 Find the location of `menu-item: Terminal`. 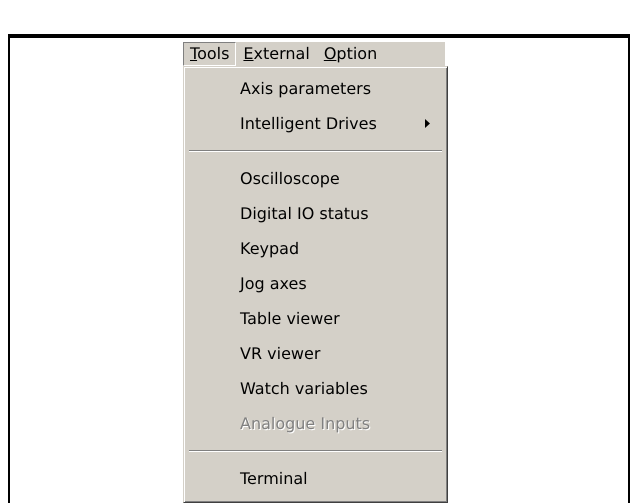

menu-item: Terminal is located at coordinates (315, 478).